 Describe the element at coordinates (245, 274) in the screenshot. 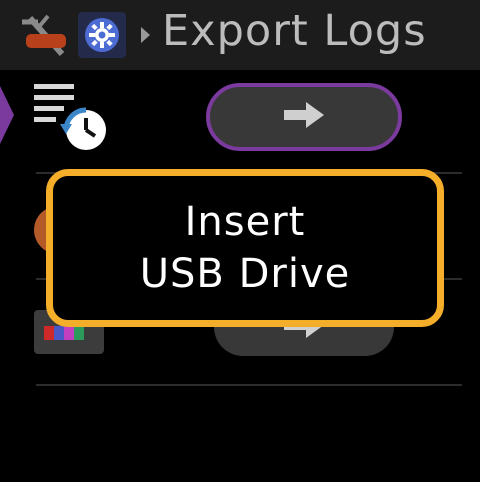

I see `dialog-line-2: USB Drive` at that location.